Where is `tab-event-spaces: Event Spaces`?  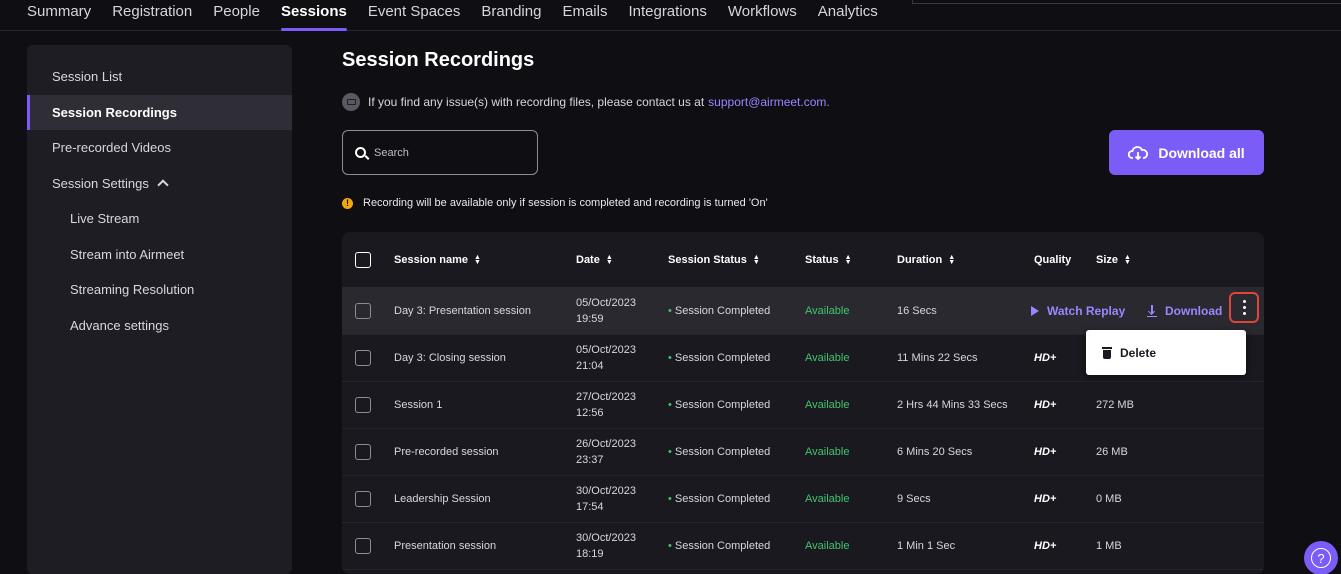
tab-event-spaces: Event Spaces is located at coordinates (414, 16).